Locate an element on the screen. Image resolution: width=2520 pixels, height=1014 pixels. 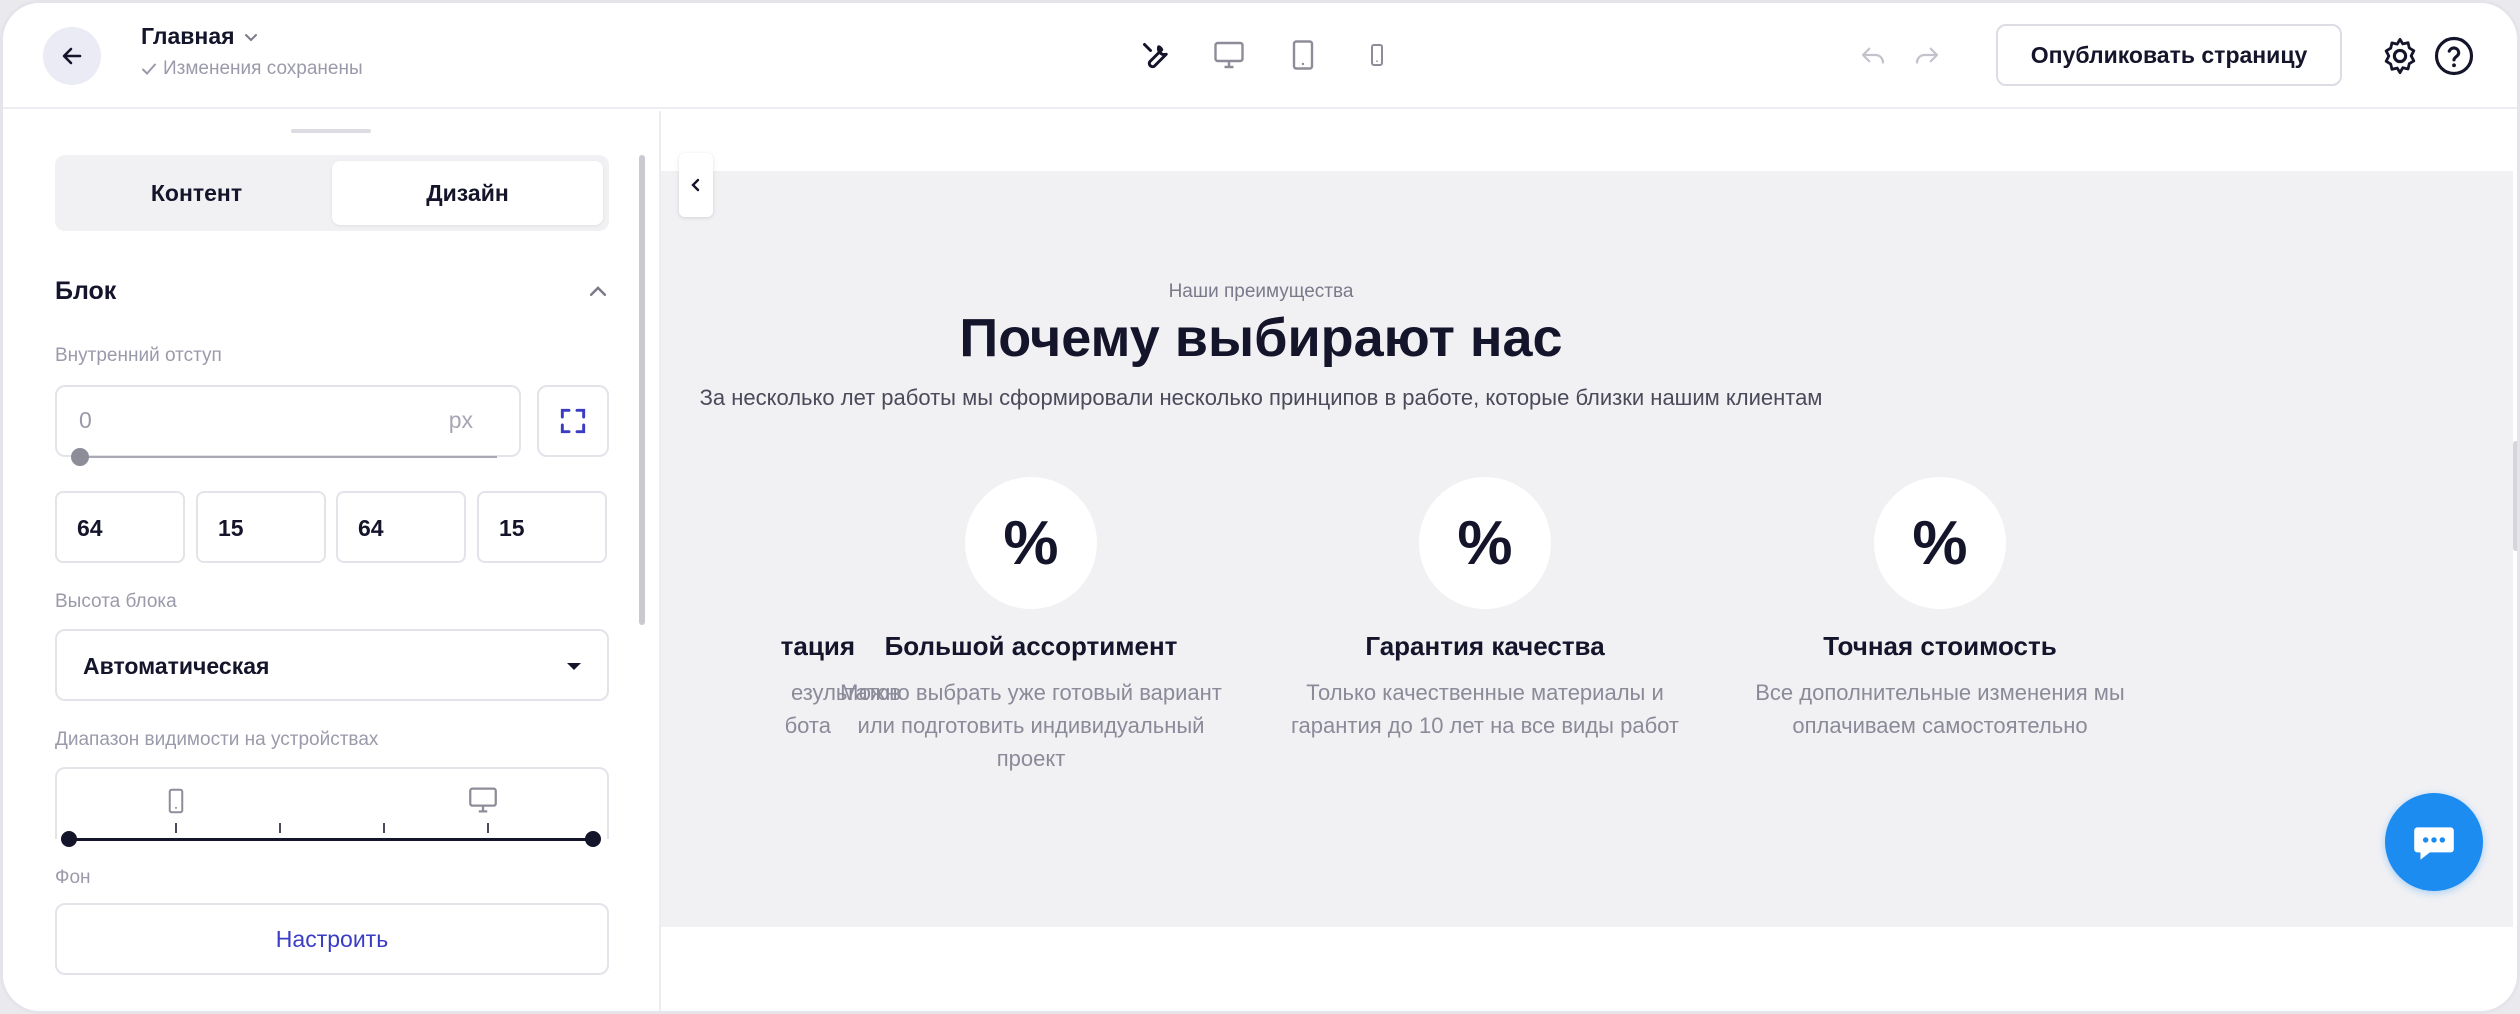
panel-tabs: Контент Дизайн is located at coordinates (332, 193).